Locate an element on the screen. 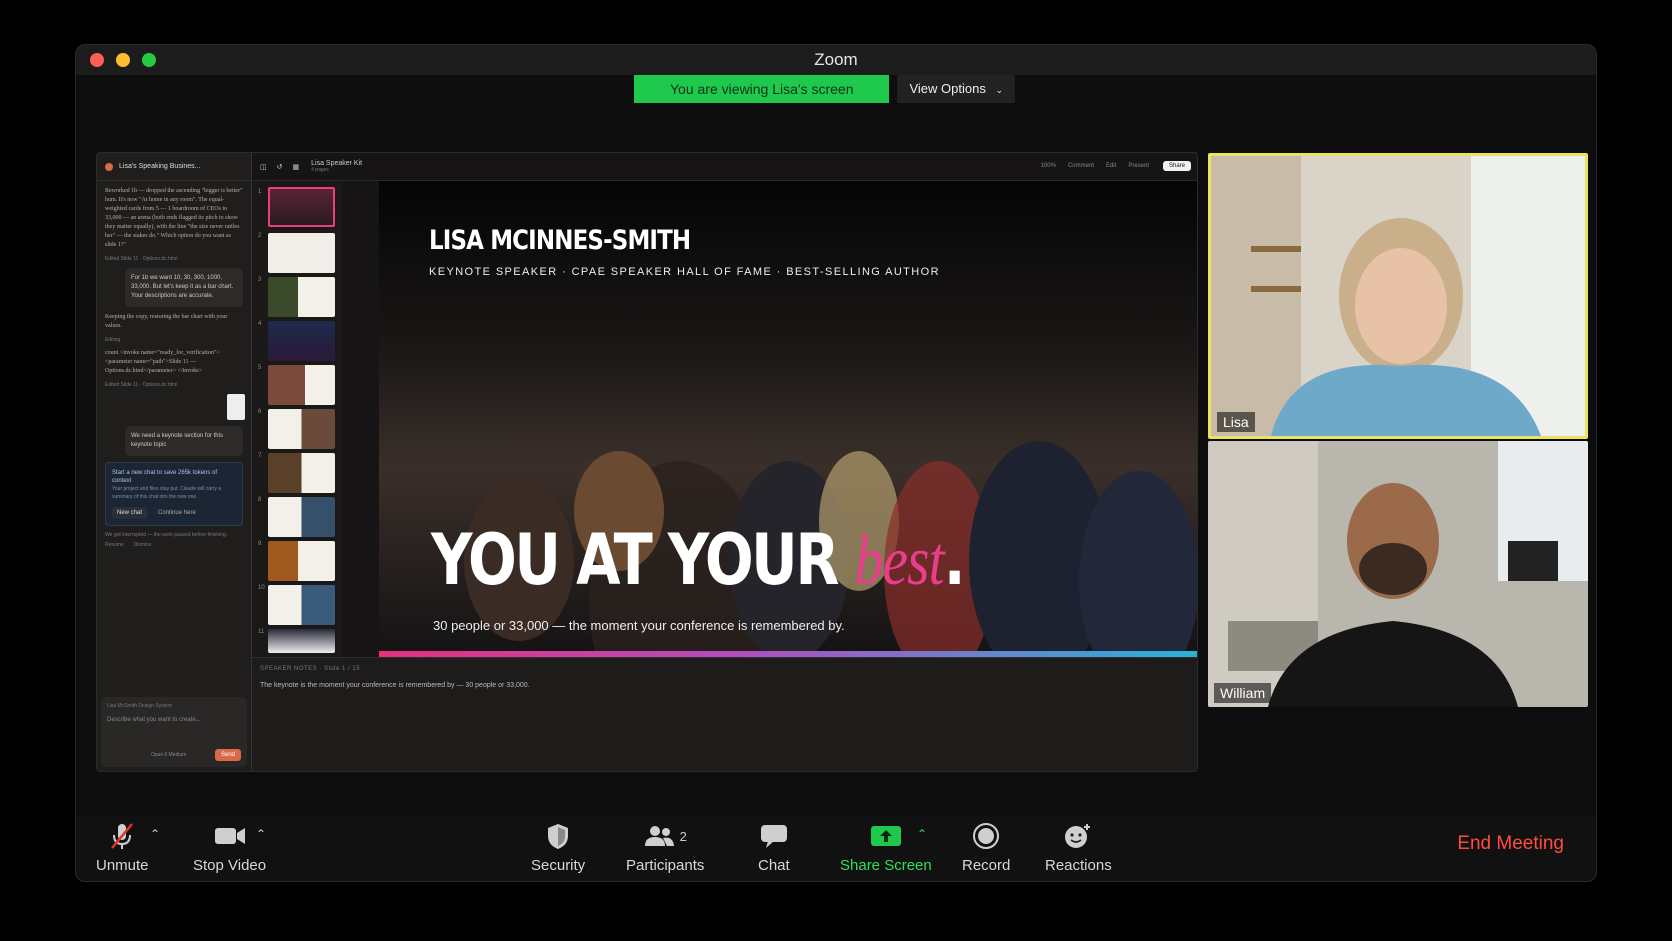  chat-button: Chat is located at coordinates (774, 847).